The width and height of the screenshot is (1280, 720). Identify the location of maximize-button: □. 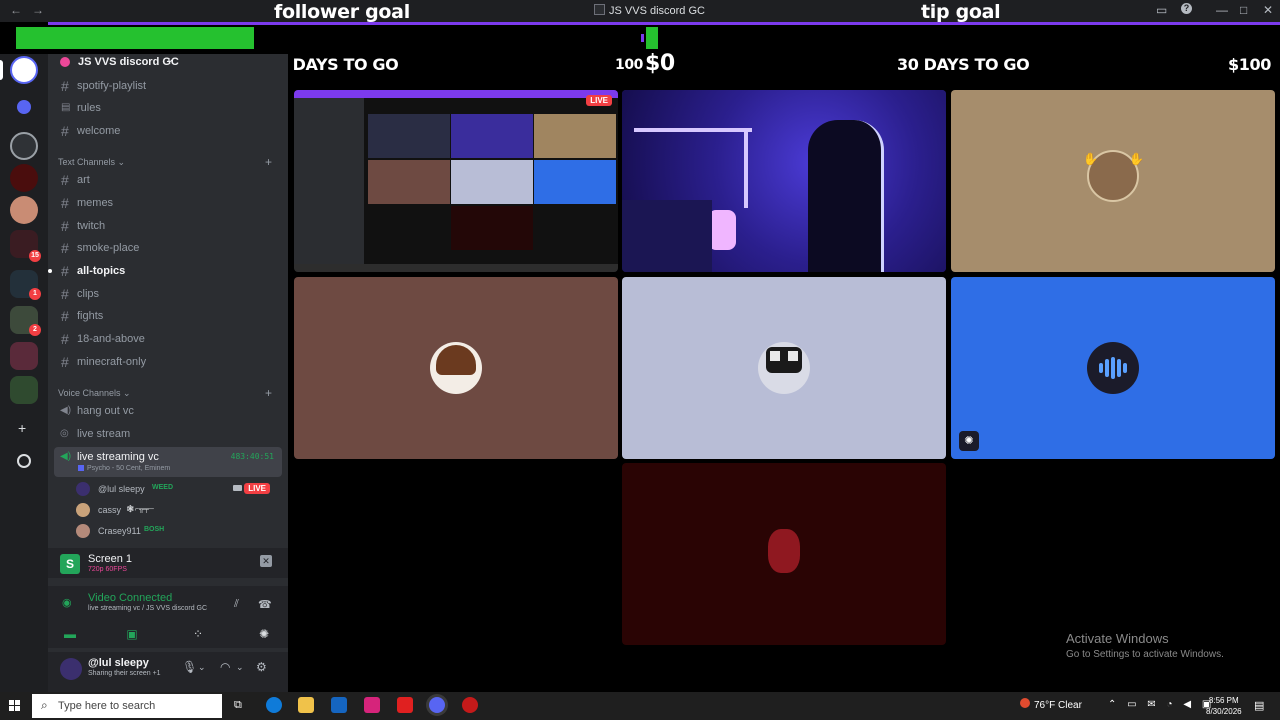
(1243, 10).